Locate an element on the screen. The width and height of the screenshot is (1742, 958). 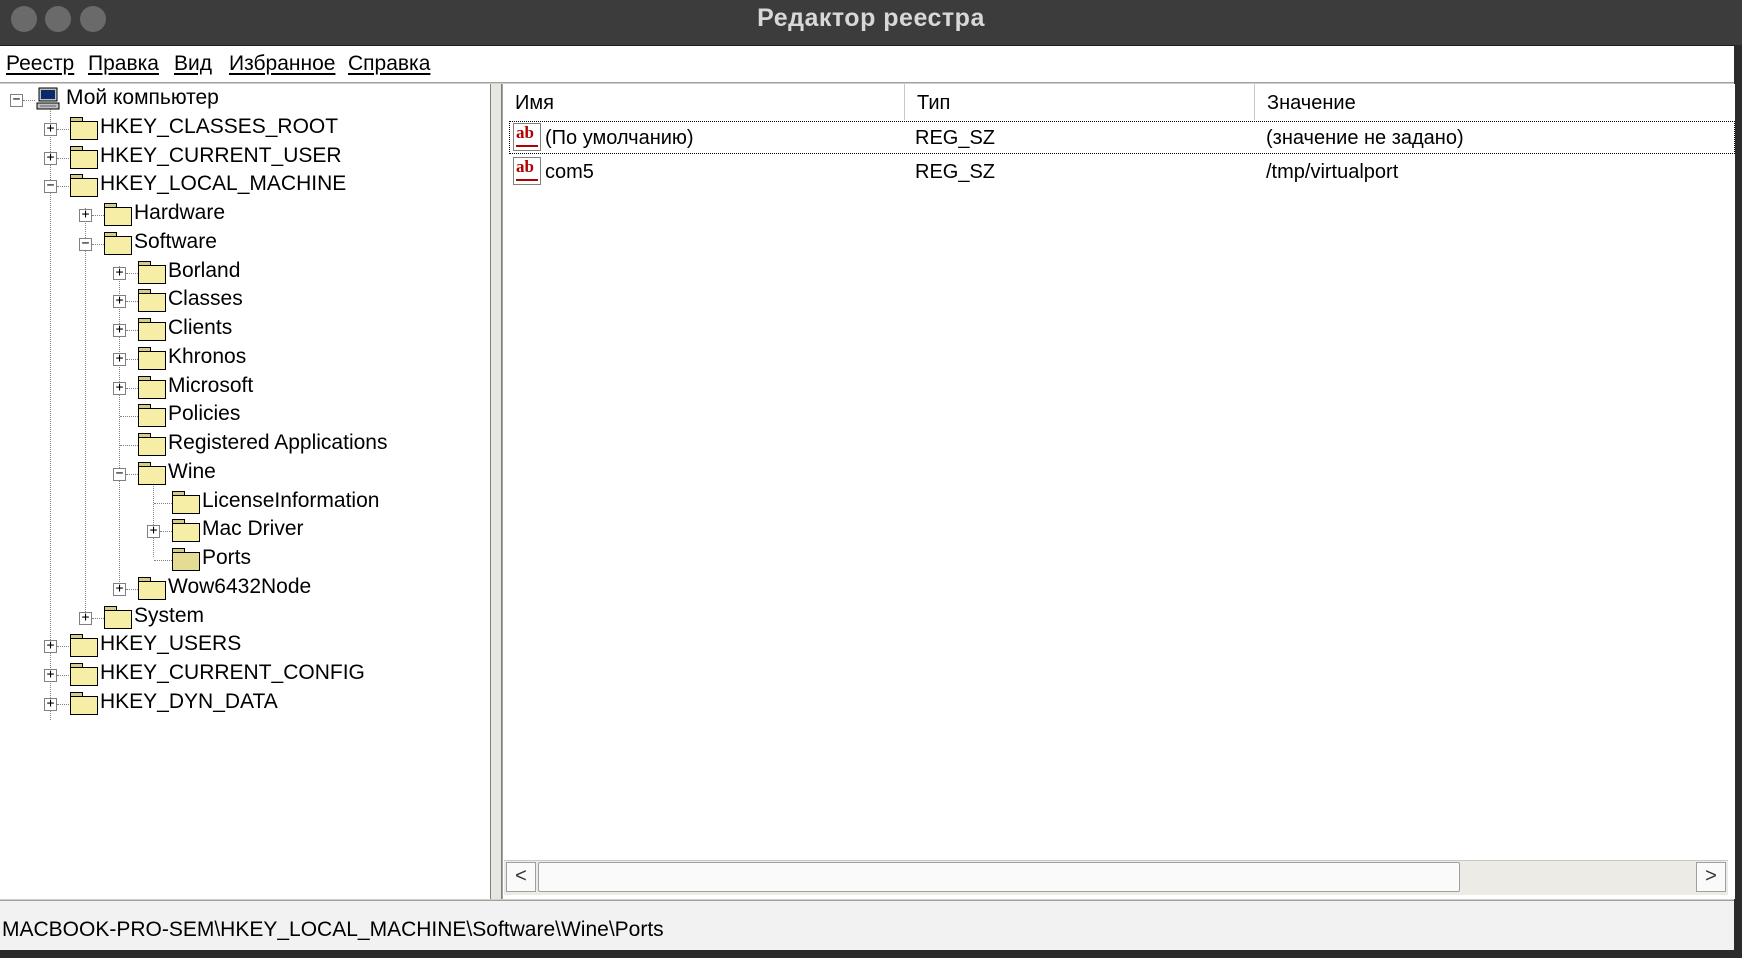
column-header-type: Тип is located at coordinates (1080, 102).